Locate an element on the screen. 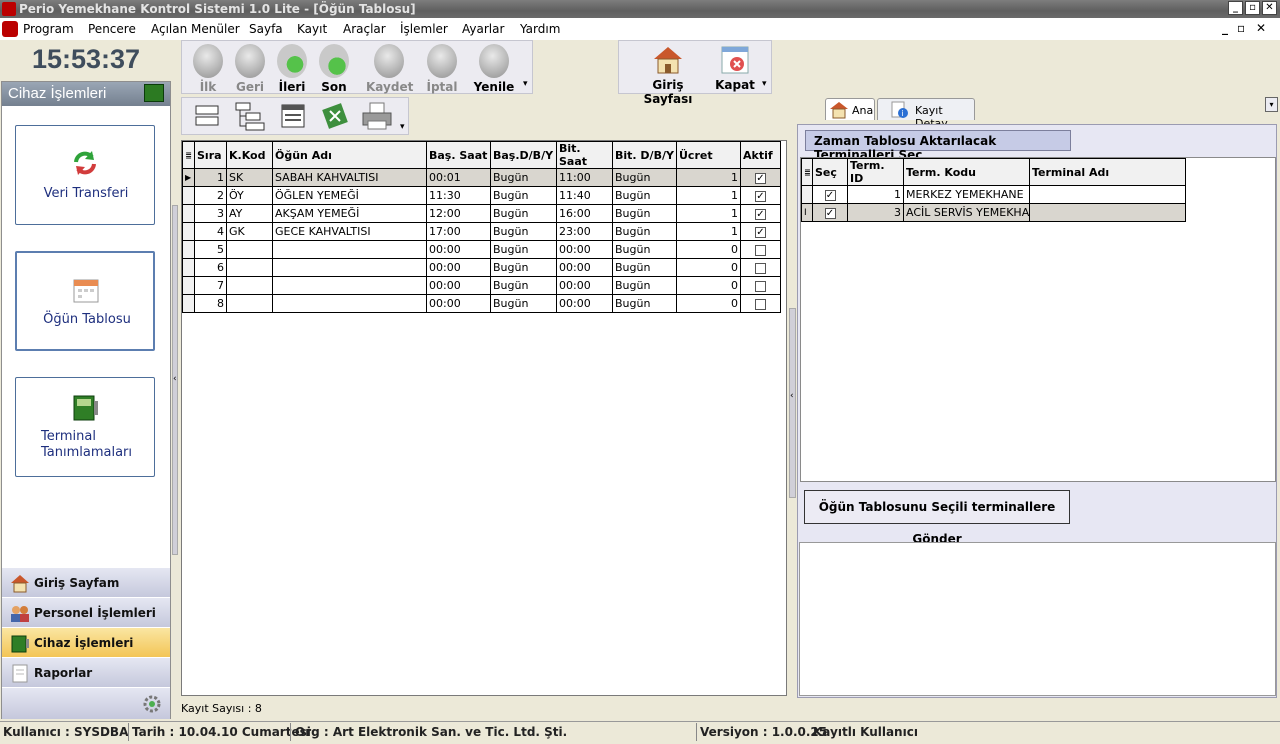 The image size is (1280, 744). table-cell: 4 is located at coordinates (210, 231).